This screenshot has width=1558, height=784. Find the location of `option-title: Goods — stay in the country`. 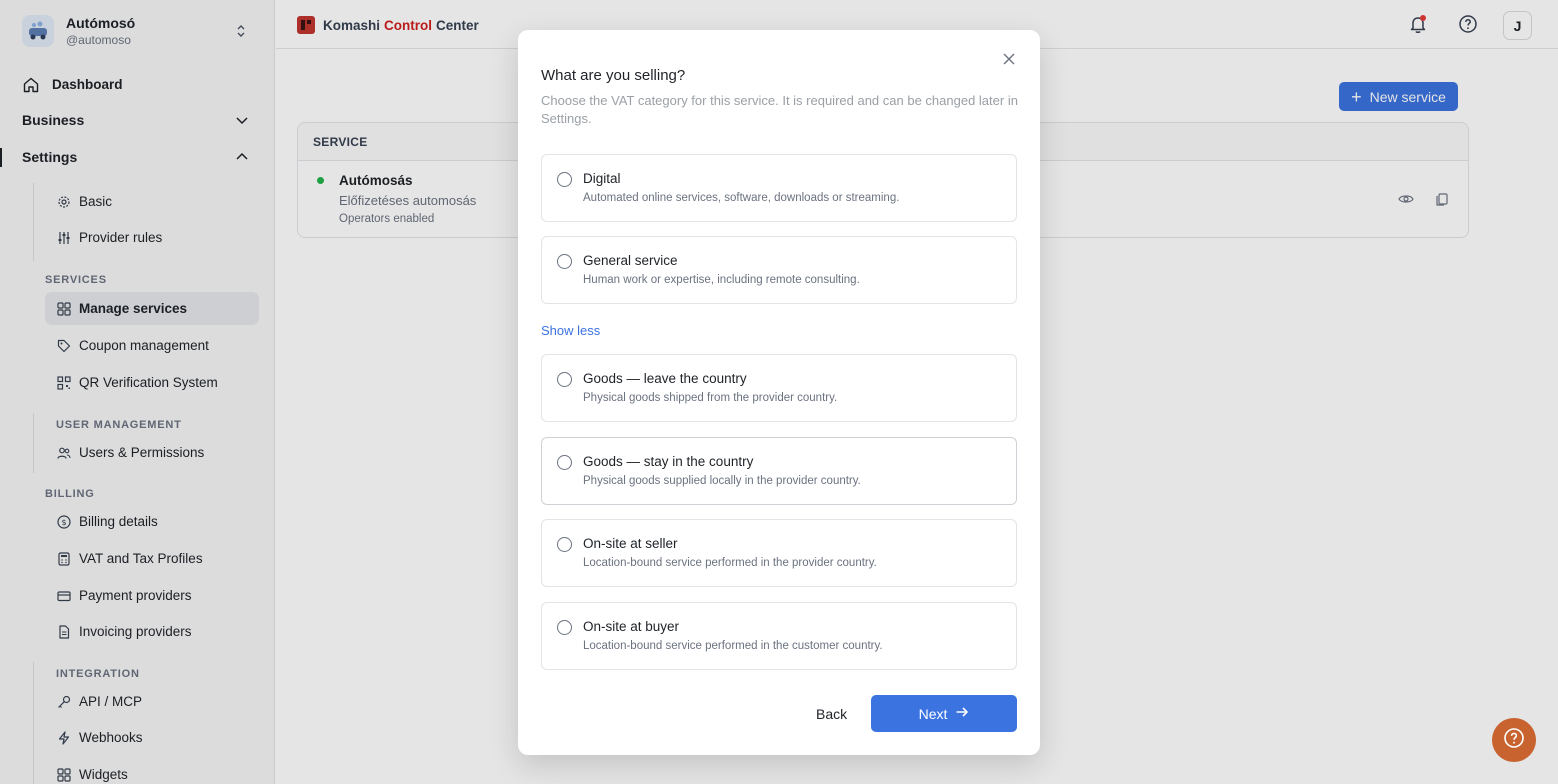

option-title: Goods — stay in the country is located at coordinates (668, 461).